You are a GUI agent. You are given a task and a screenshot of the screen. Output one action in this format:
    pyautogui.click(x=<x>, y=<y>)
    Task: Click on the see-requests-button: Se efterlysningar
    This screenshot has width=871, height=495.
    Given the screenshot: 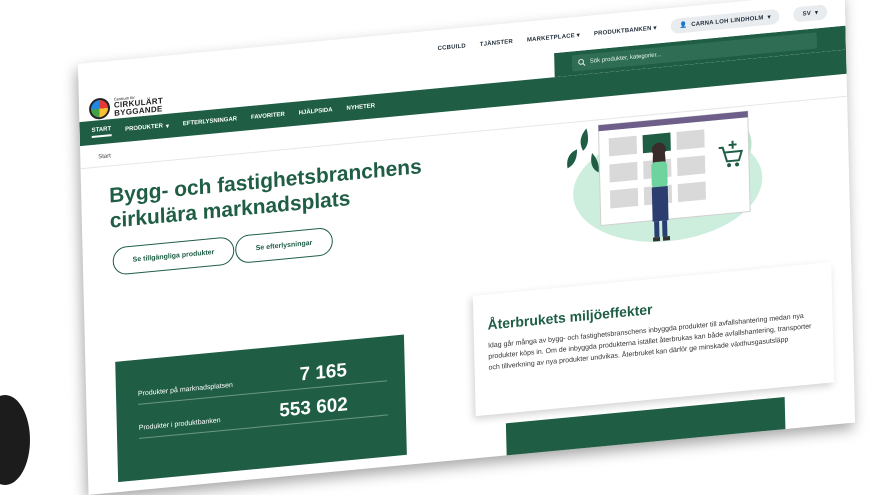 What is the action you would take?
    pyautogui.click(x=284, y=245)
    